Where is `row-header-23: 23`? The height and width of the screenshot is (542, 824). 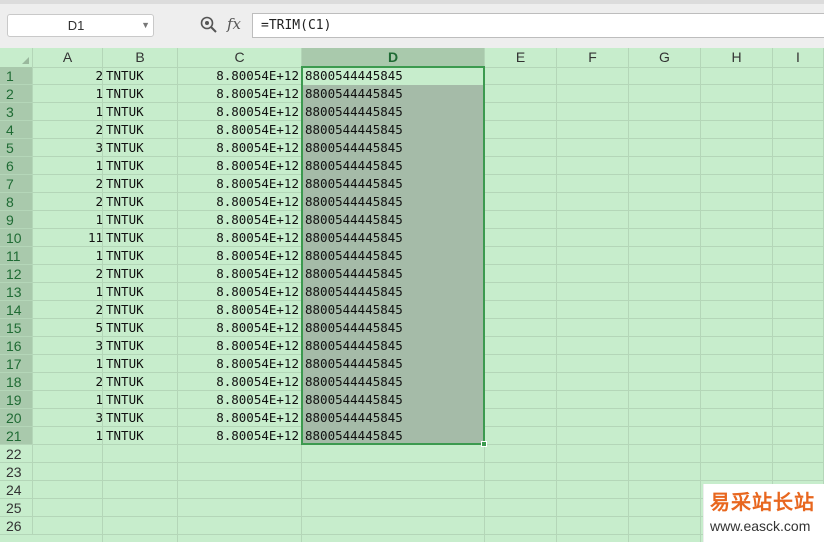 row-header-23: 23 is located at coordinates (16, 472).